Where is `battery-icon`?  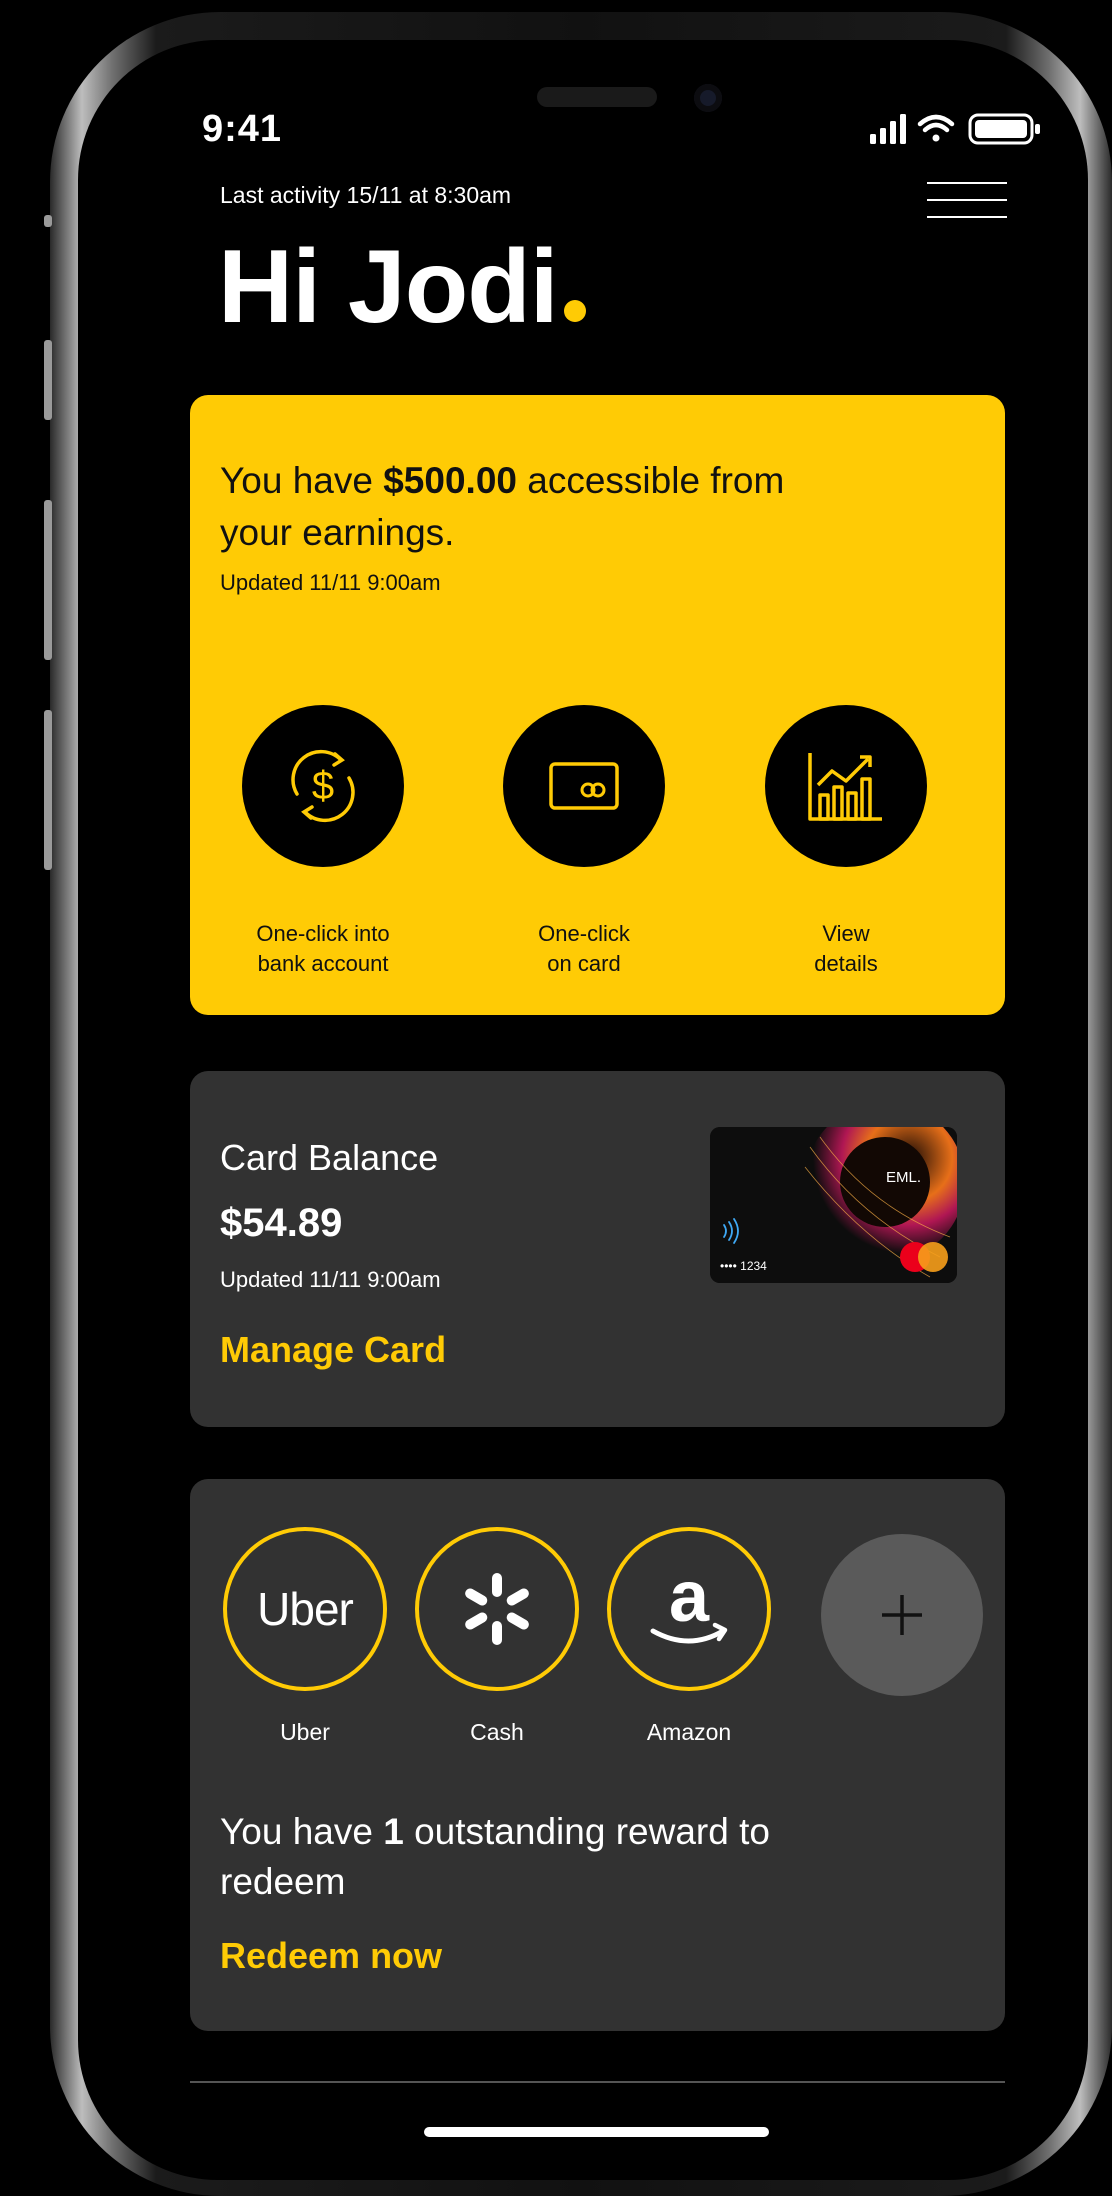
battery-icon is located at coordinates (1004, 129).